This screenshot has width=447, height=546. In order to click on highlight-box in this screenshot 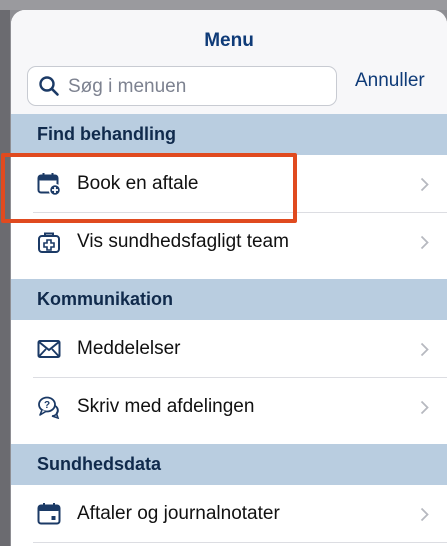, I will do `click(149, 188)`.